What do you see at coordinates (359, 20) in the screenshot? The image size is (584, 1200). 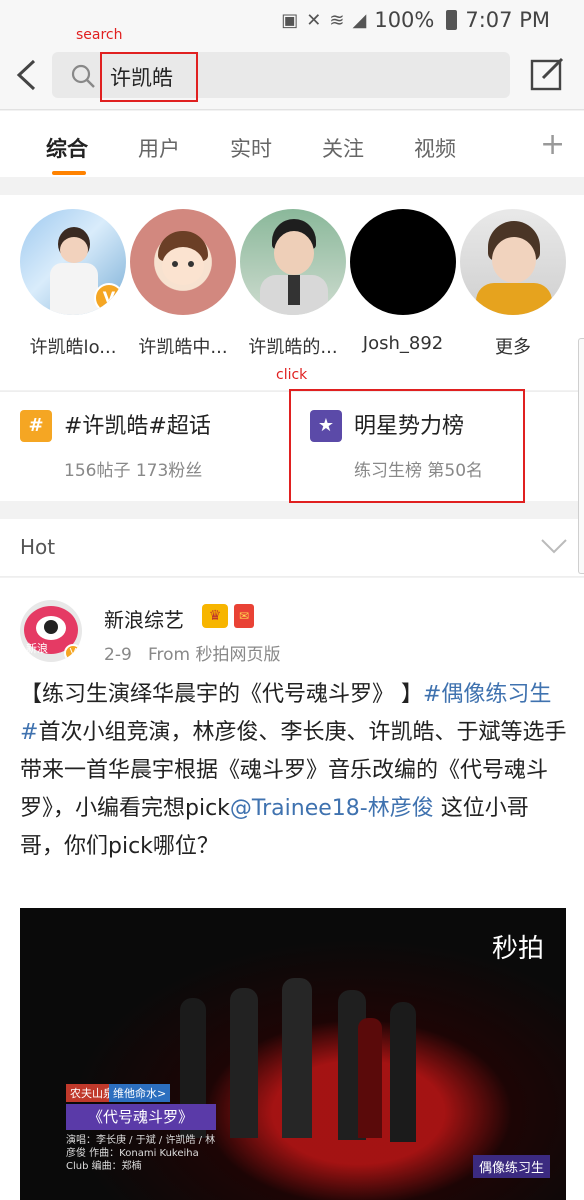 I see `signal-icon: ◢` at bounding box center [359, 20].